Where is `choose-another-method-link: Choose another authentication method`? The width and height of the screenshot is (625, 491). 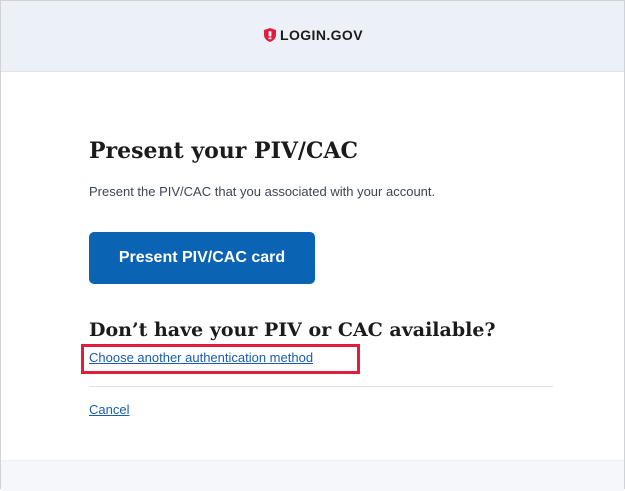 choose-another-method-link: Choose another authentication method is located at coordinates (201, 357).